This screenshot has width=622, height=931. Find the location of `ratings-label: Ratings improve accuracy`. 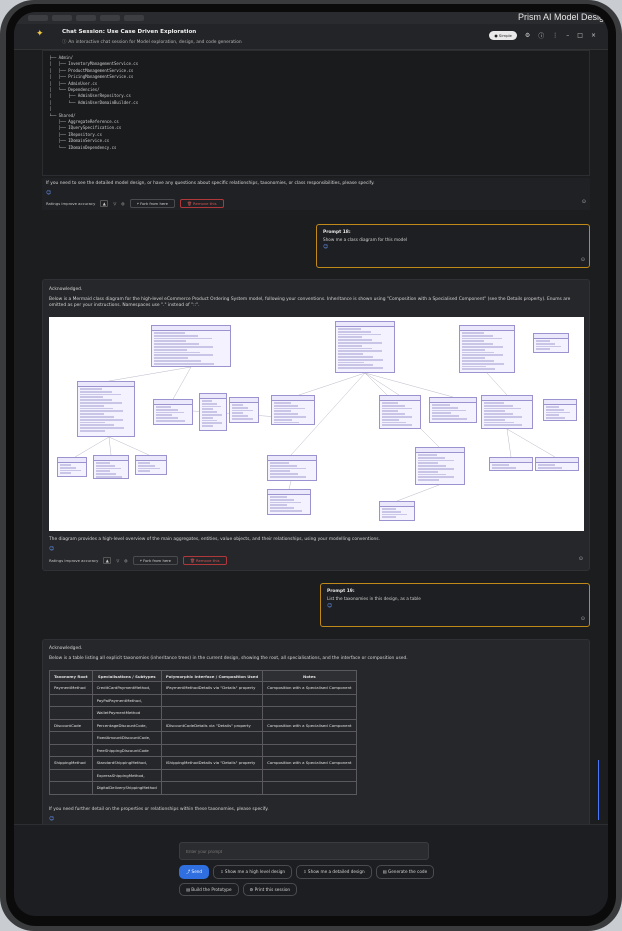

ratings-label: Ratings improve accuracy is located at coordinates (74, 560).